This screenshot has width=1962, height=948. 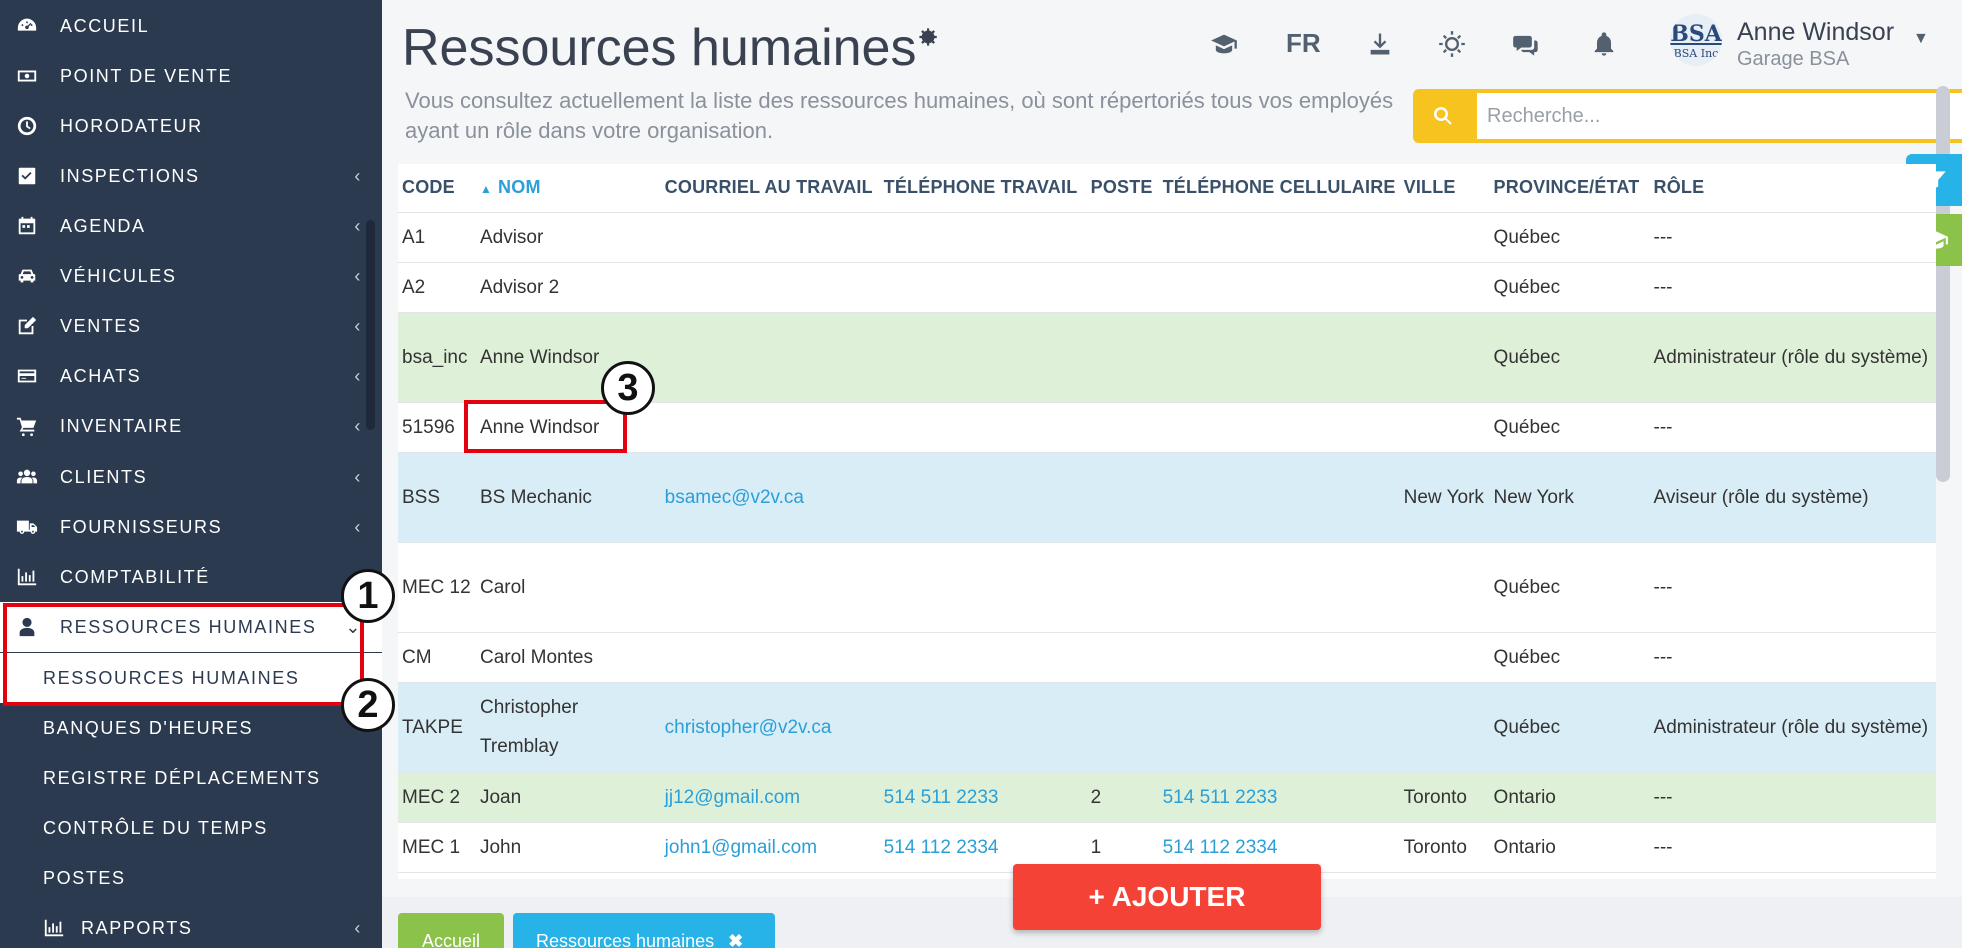 I want to click on sidebar-item-label: VÉHICULES, so click(x=118, y=275).